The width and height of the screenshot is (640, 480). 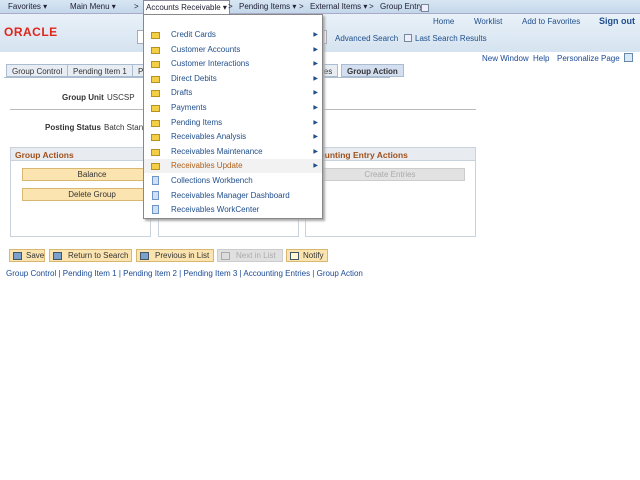 I want to click on grid-icon, so click(x=628, y=57).